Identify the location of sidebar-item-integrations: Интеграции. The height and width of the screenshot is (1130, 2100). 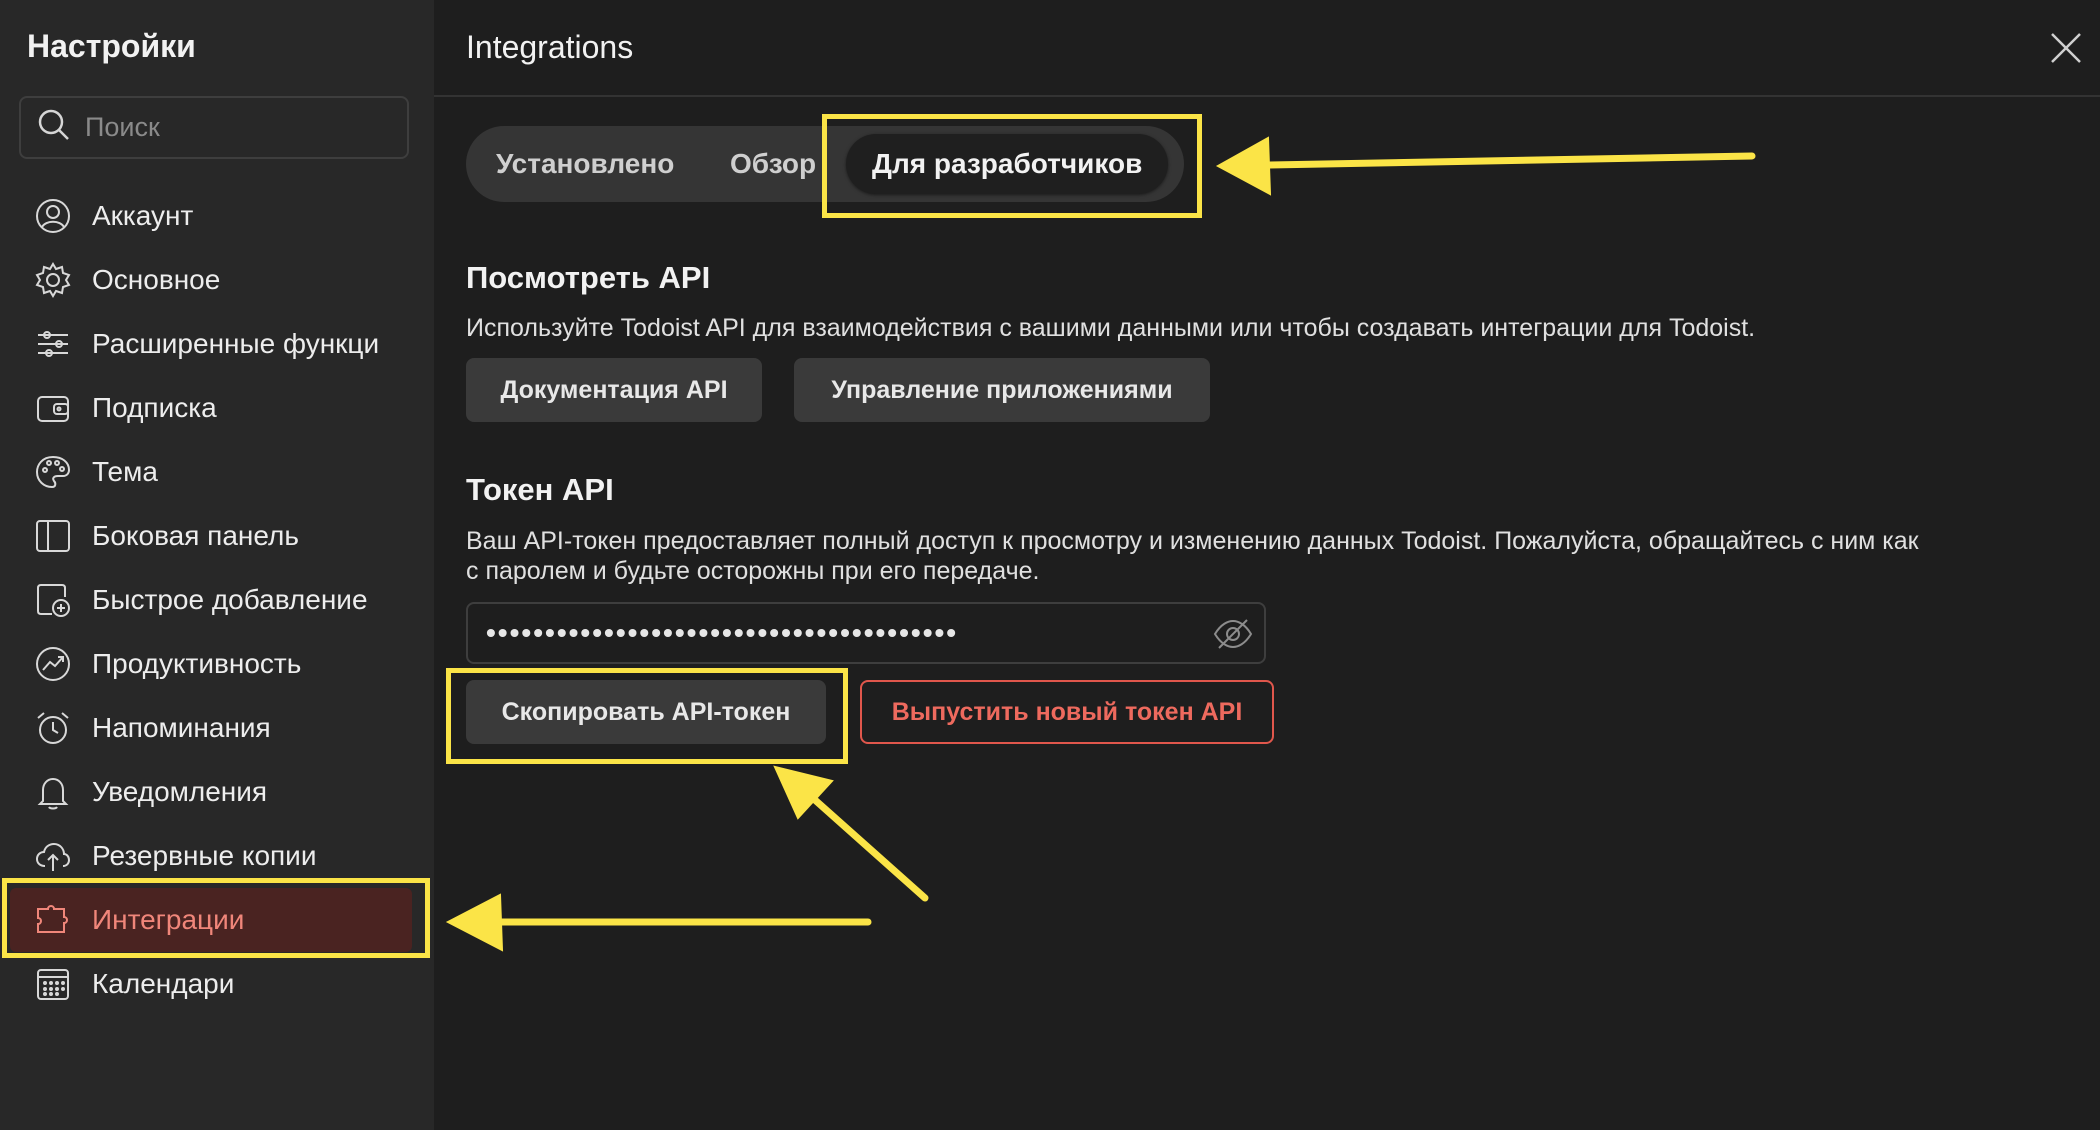
(211, 920).